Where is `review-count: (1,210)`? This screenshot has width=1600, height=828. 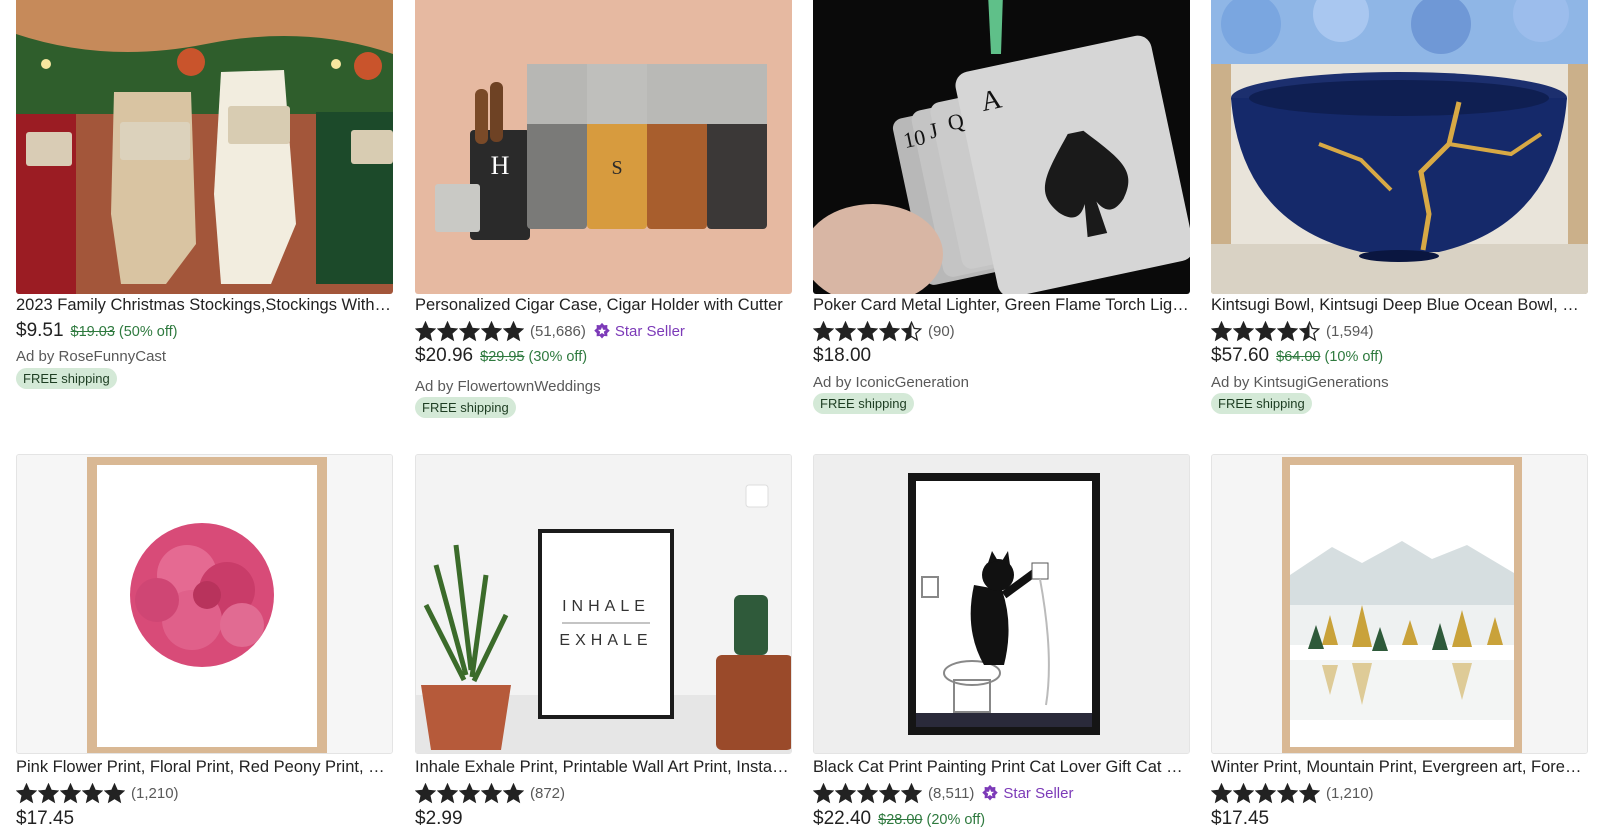
review-count: (1,210) is located at coordinates (1350, 793).